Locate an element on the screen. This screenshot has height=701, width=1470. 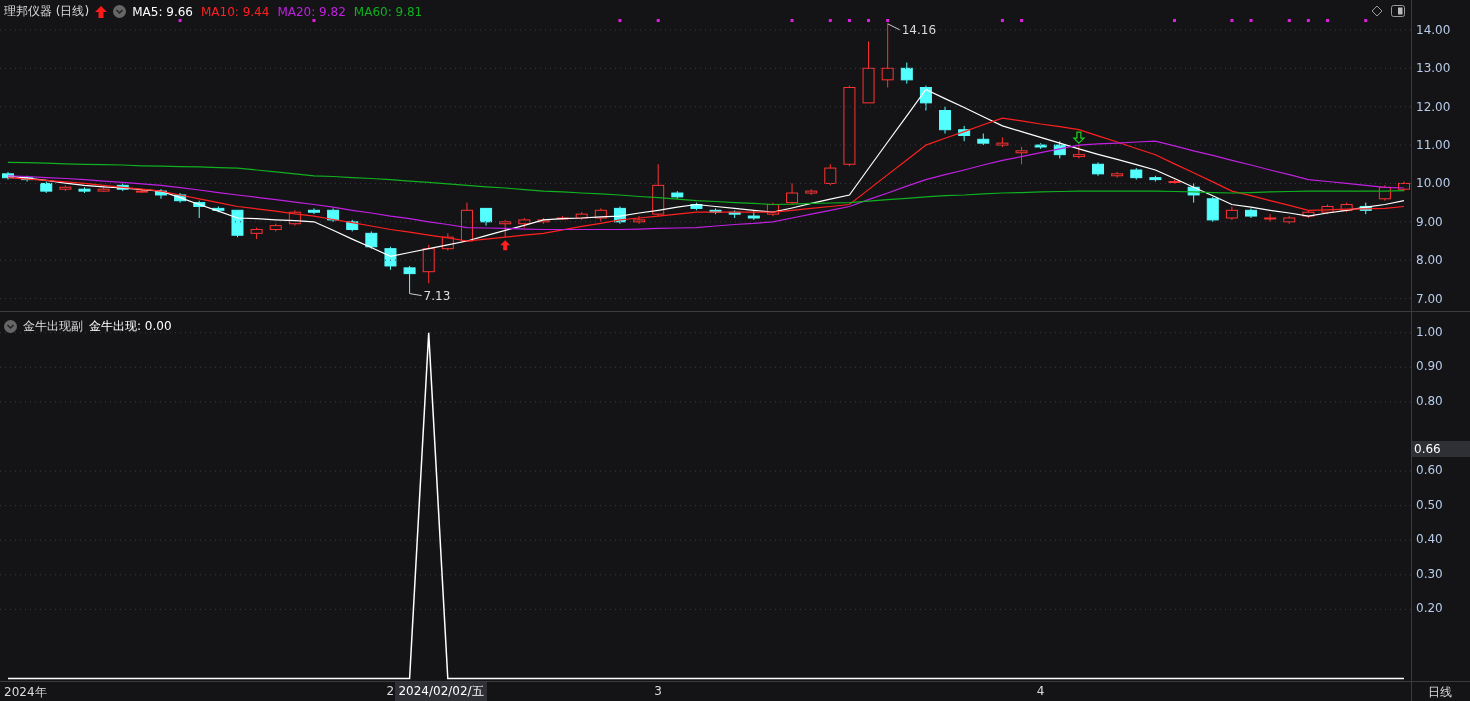
legend-item: MA5: 9.66 is located at coordinates (162, 11).